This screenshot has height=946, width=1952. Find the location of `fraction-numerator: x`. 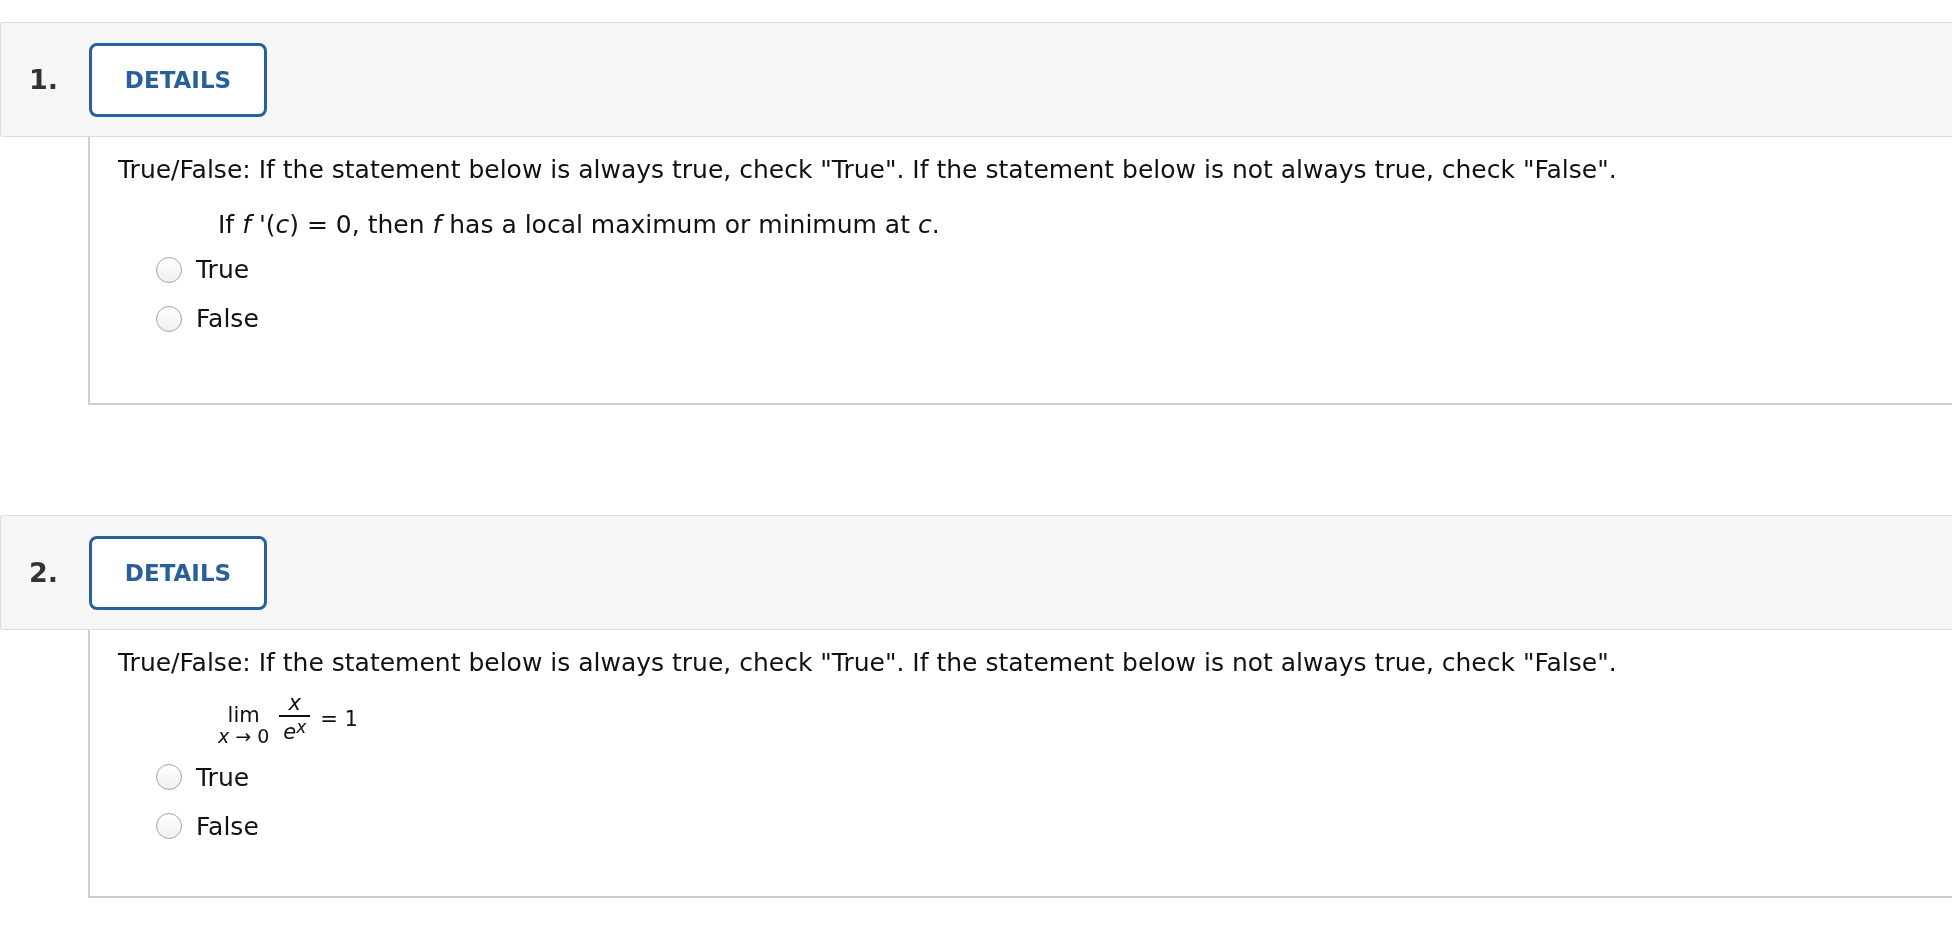

fraction-numerator: x is located at coordinates (295, 703).